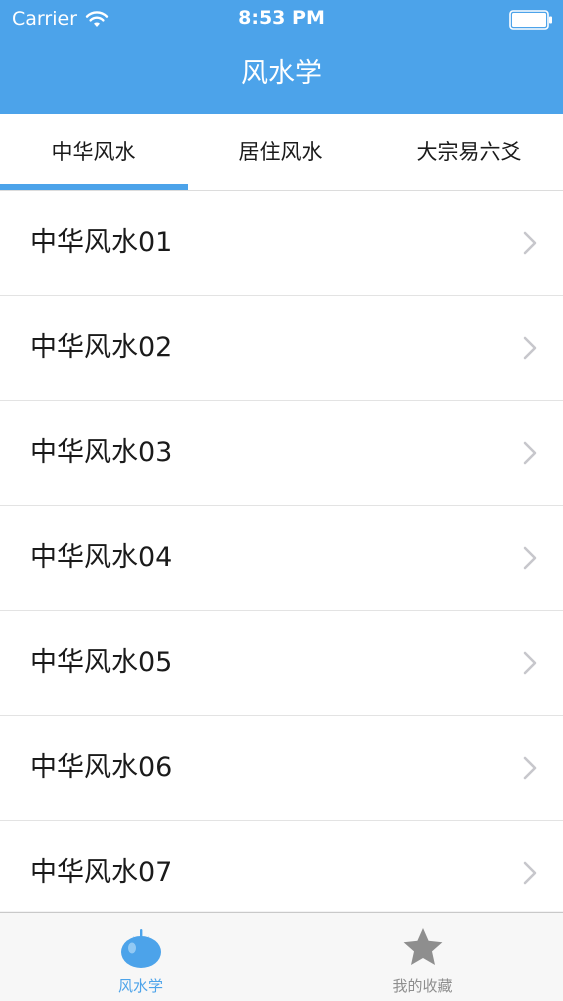 The image size is (563, 1001). What do you see at coordinates (281, 57) in the screenshot?
I see `header: Carrier 8:53 PM 风水学` at bounding box center [281, 57].